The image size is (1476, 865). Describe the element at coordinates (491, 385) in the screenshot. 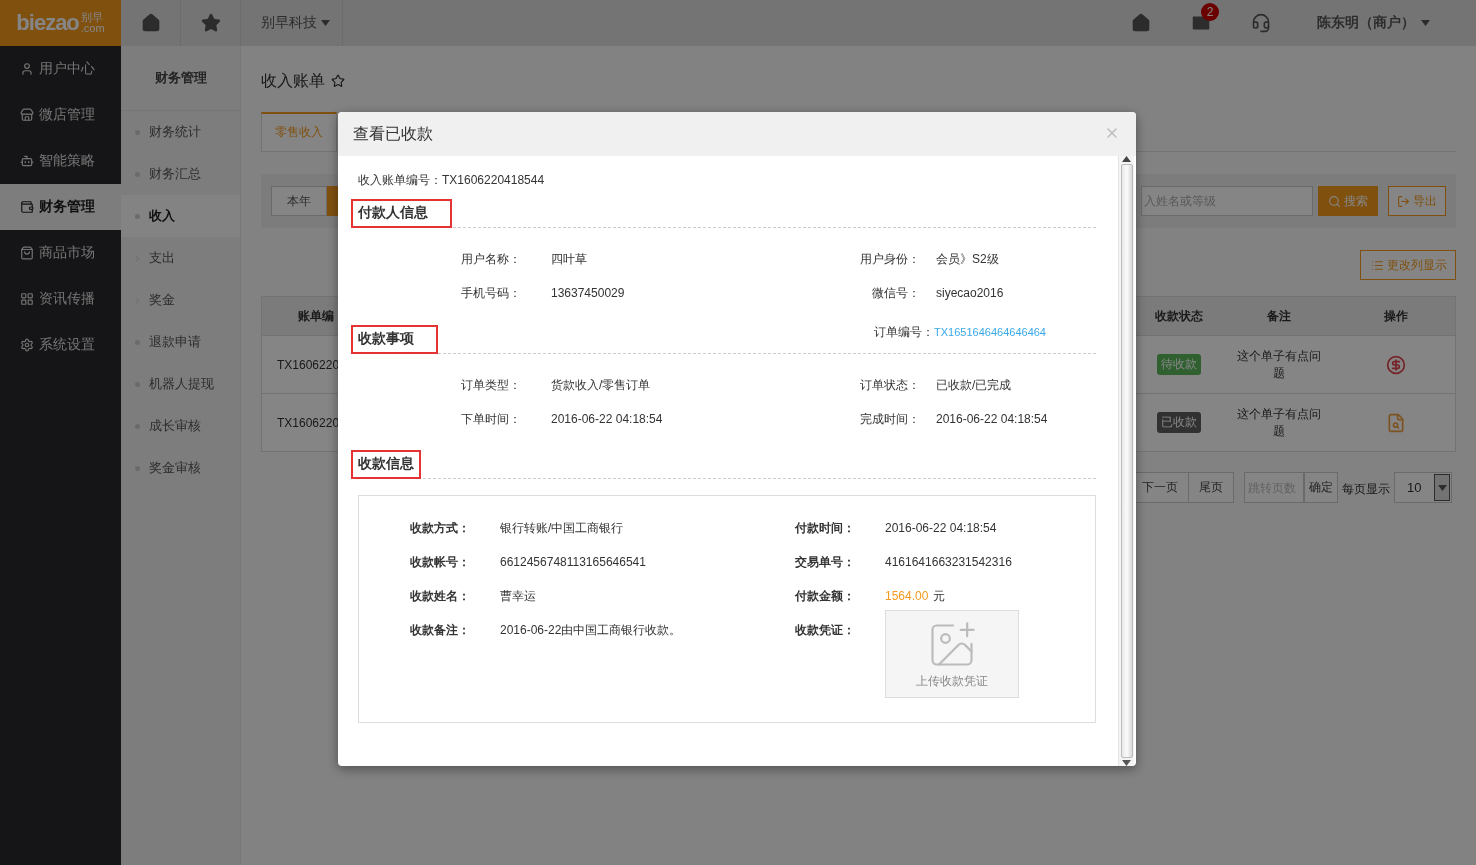

I see `field-label: 订单类型：` at that location.